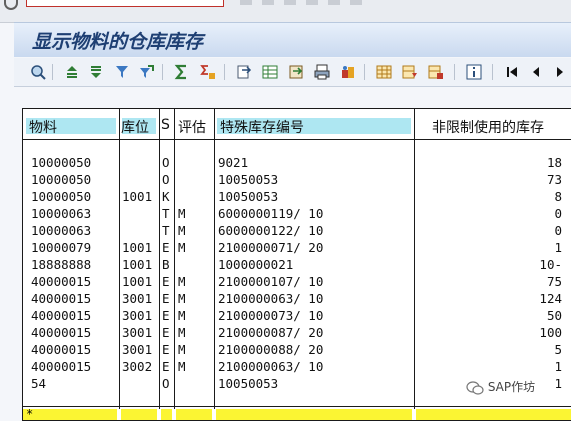 The height and width of the screenshot is (421, 571). What do you see at coordinates (271, 230) in the screenshot?
I see `table-cell-no: 6000000122/ 10` at bounding box center [271, 230].